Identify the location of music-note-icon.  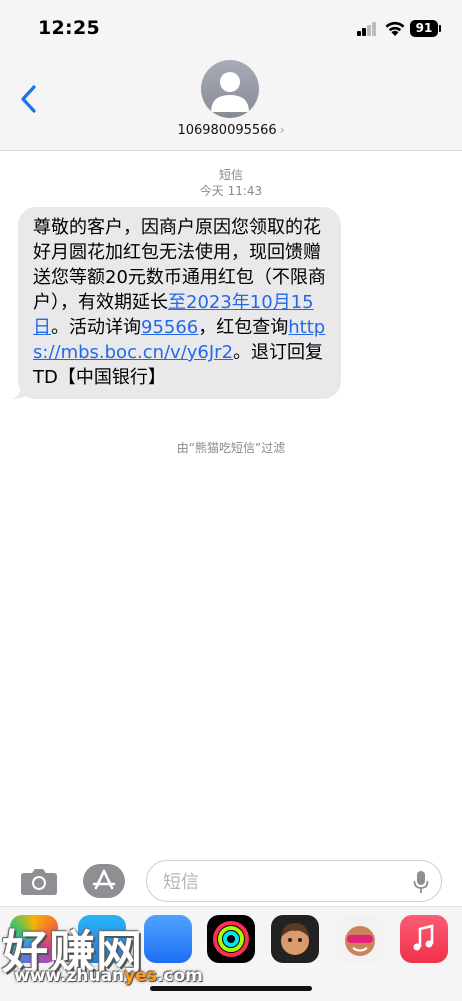
(423, 937).